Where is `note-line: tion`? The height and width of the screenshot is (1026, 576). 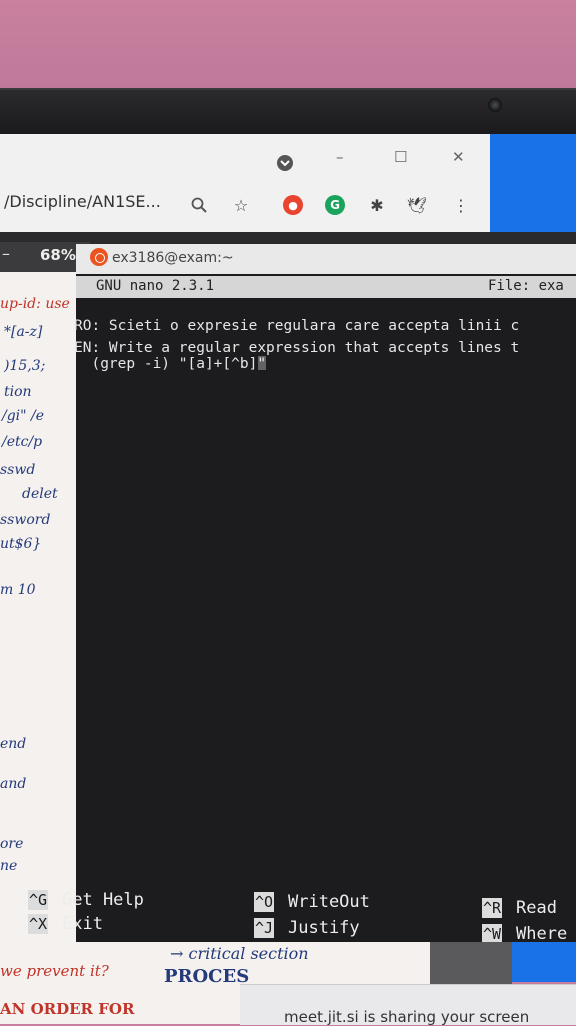 note-line: tion is located at coordinates (18, 392).